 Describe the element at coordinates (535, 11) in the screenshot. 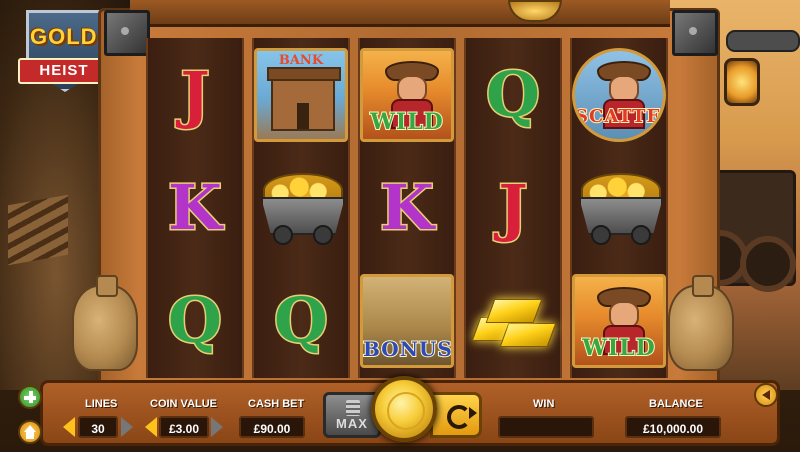

I see `frame-ornament` at that location.